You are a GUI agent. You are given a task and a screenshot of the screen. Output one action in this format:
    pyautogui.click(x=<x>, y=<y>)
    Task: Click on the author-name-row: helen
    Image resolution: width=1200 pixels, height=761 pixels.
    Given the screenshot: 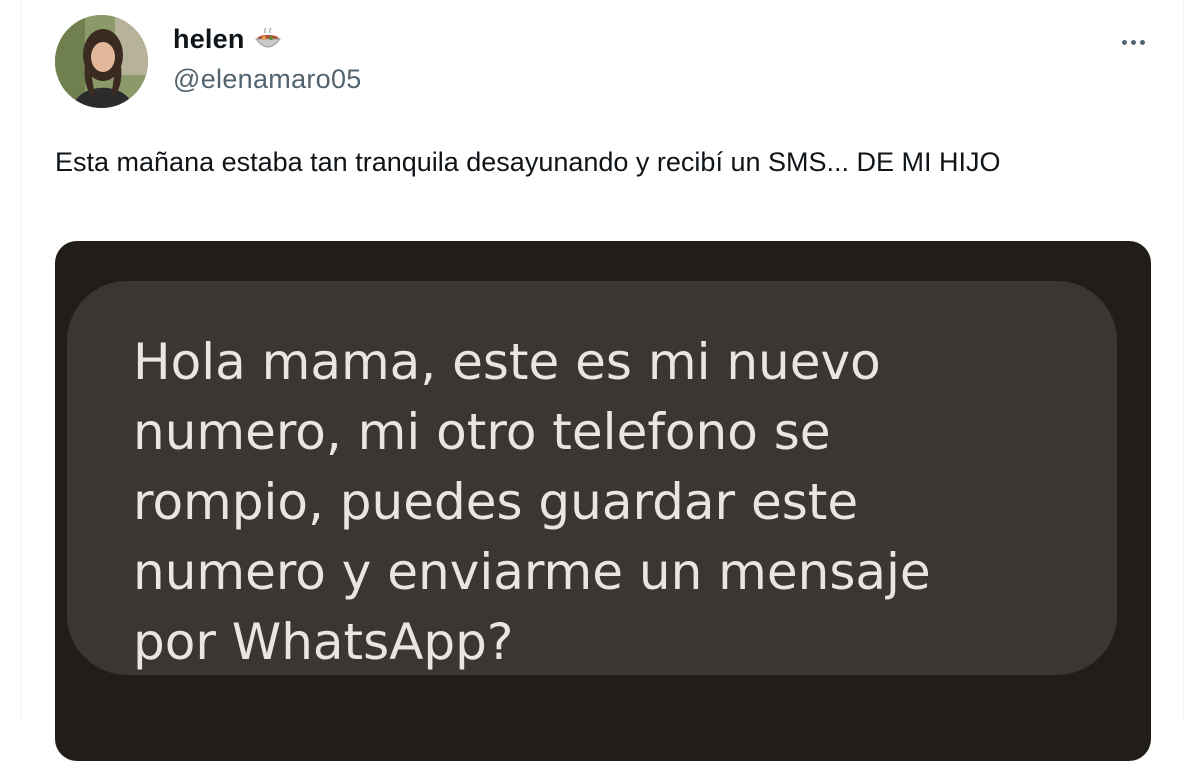 What is the action you would take?
    pyautogui.click(x=228, y=39)
    